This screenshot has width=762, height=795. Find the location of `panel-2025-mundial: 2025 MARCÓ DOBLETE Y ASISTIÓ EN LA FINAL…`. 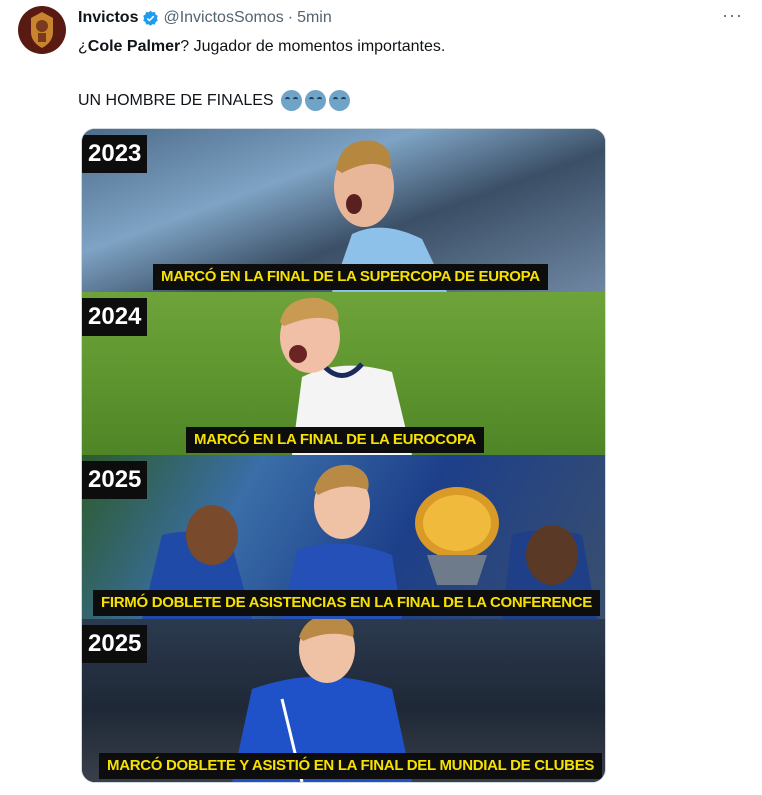

panel-2025-mundial: 2025 MARCÓ DOBLETE Y ASISTIÓ EN LA FINAL… is located at coordinates (343, 700).